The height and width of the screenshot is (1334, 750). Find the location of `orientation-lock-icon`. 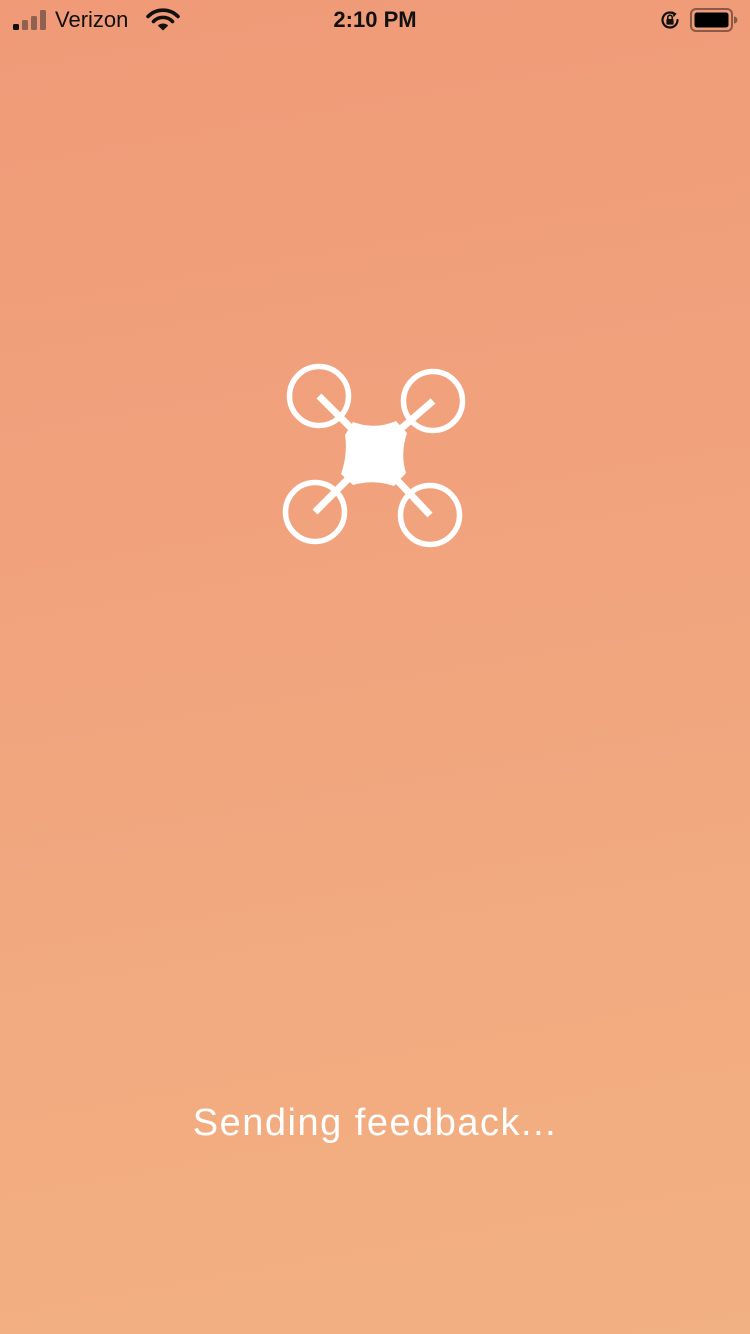

orientation-lock-icon is located at coordinates (670, 20).